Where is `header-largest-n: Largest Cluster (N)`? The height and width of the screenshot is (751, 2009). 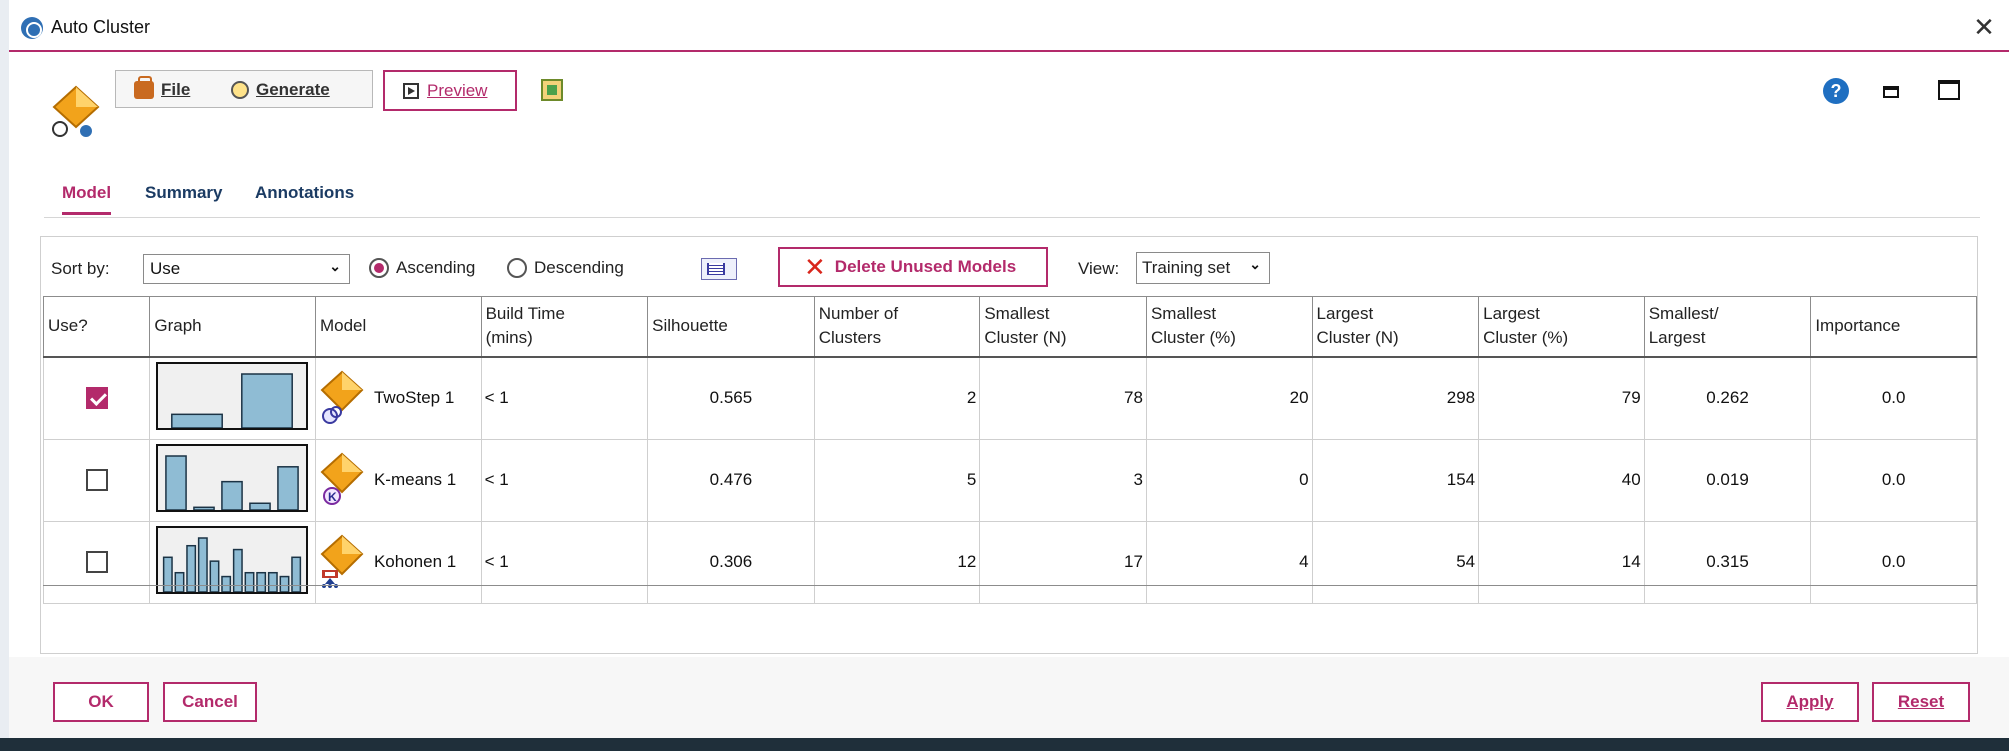 header-largest-n: Largest Cluster (N) is located at coordinates (1395, 327).